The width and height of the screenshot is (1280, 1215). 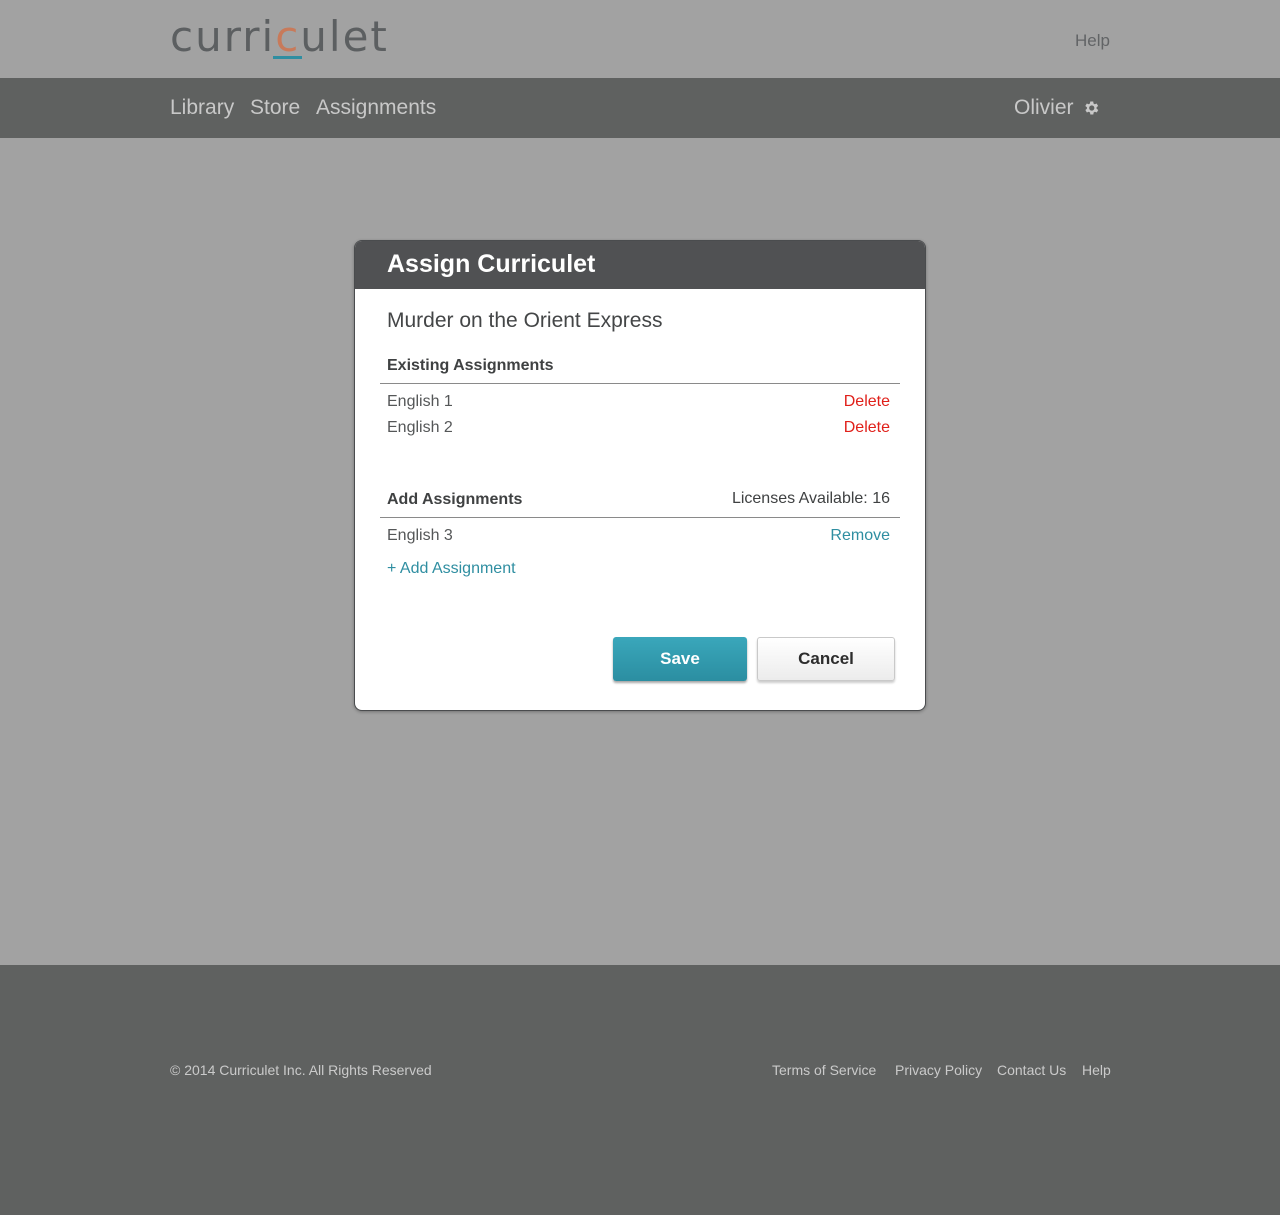 I want to click on add-assignments-heading: Add Assignments, so click(x=455, y=499).